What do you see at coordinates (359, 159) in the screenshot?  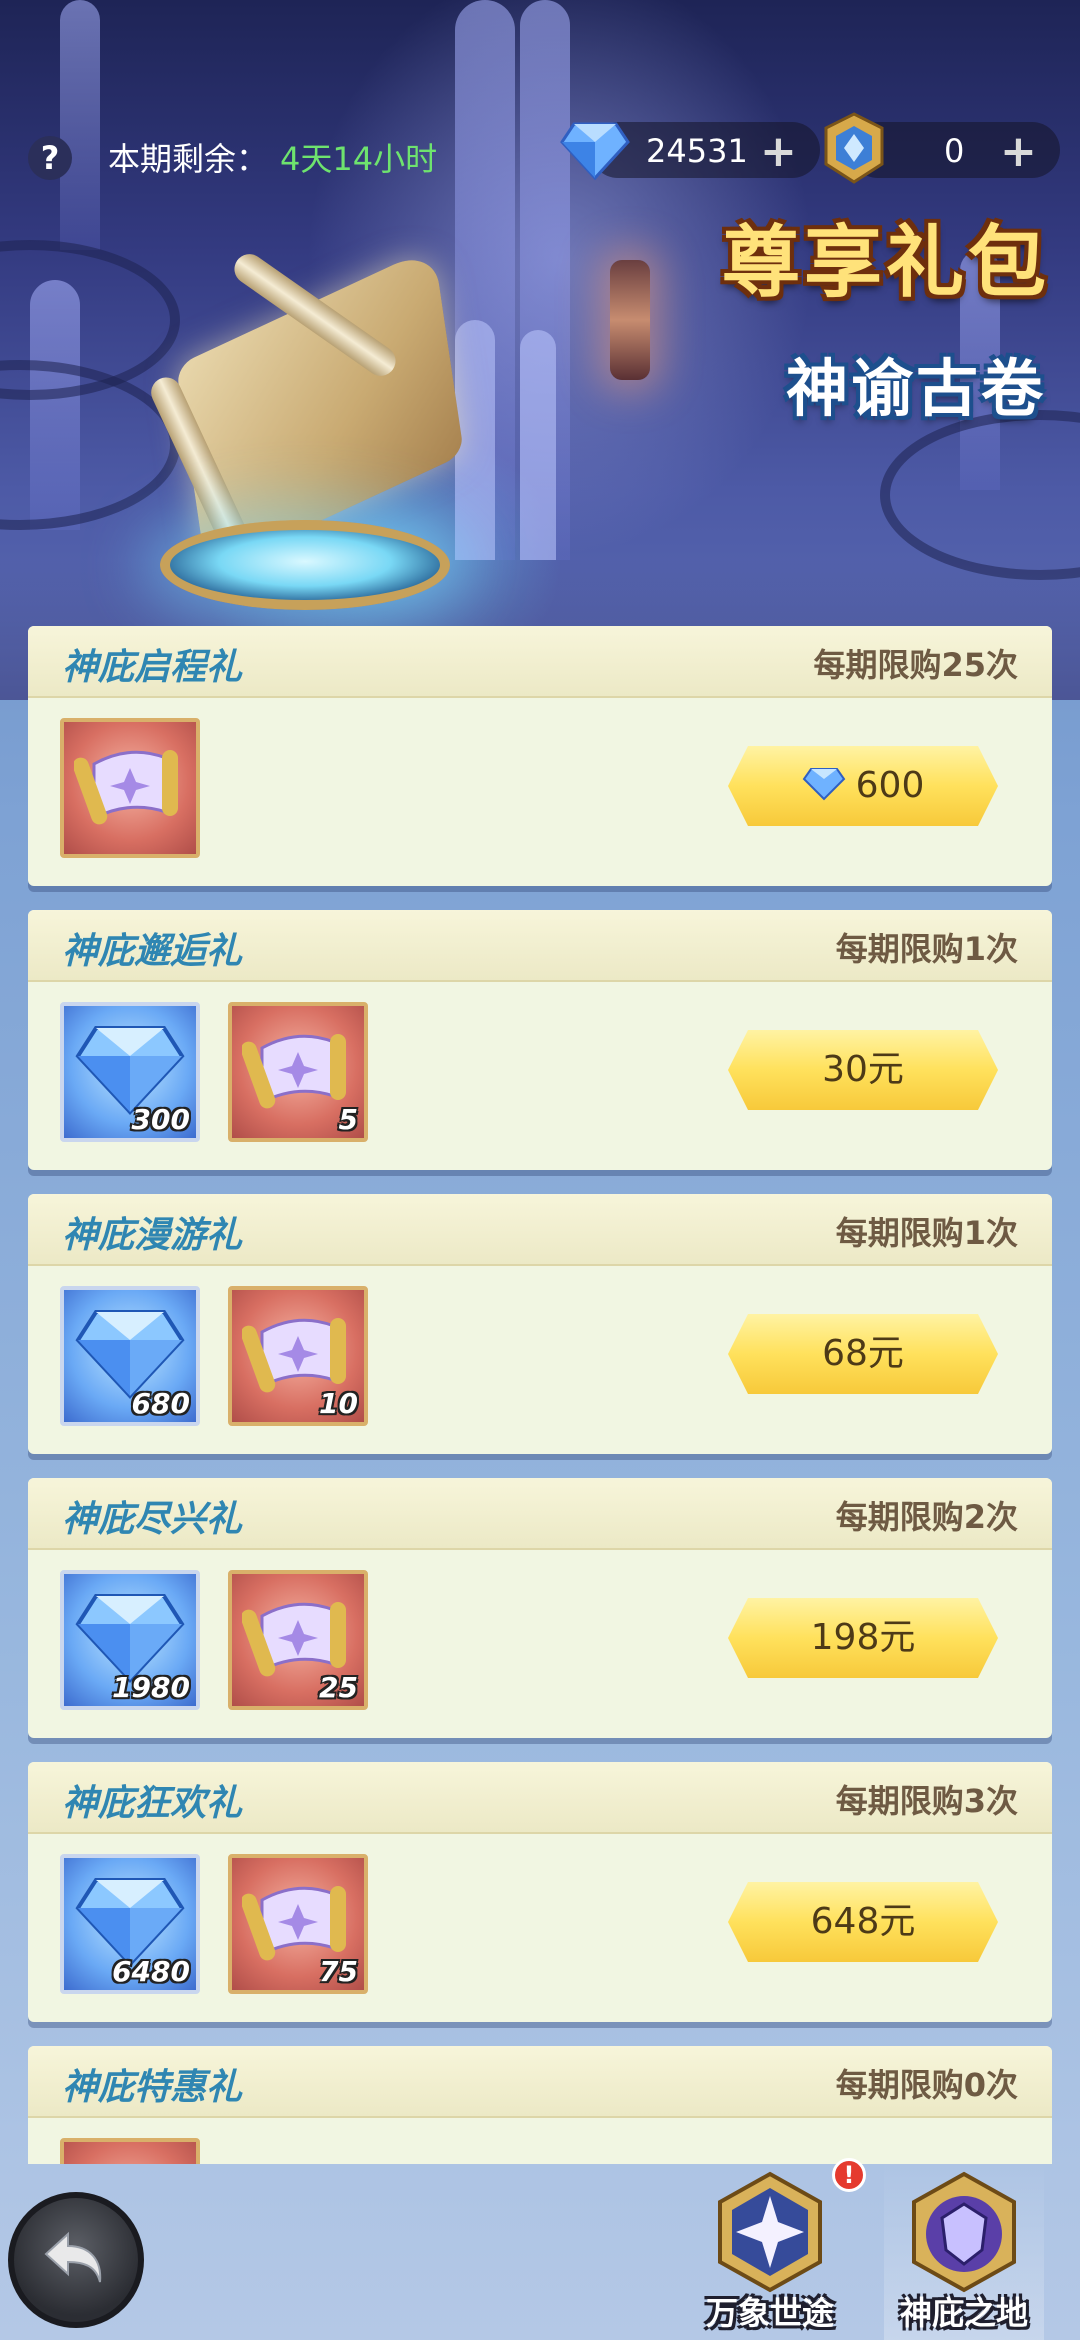 I see `remaining-time-value: 4天14小时` at bounding box center [359, 159].